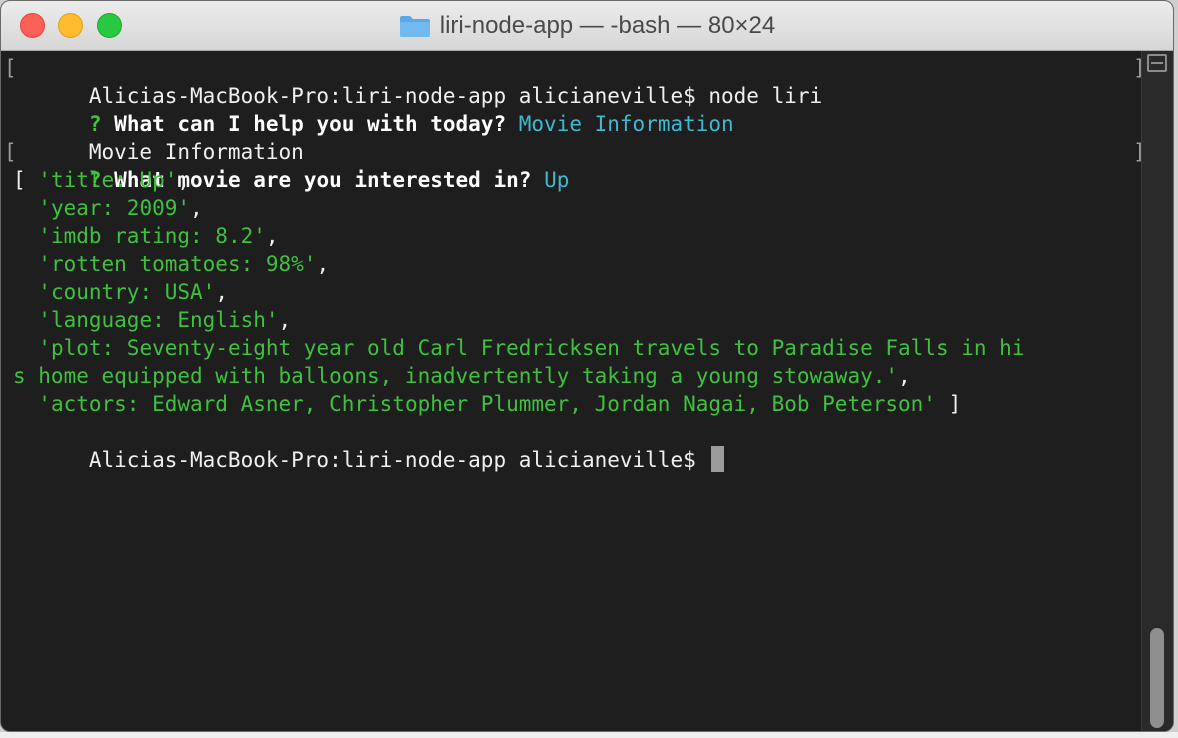 Image resolution: width=1178 pixels, height=738 pixels. What do you see at coordinates (607, 25) in the screenshot?
I see `window-title: liri-node-app — -bash — 80×24` at bounding box center [607, 25].